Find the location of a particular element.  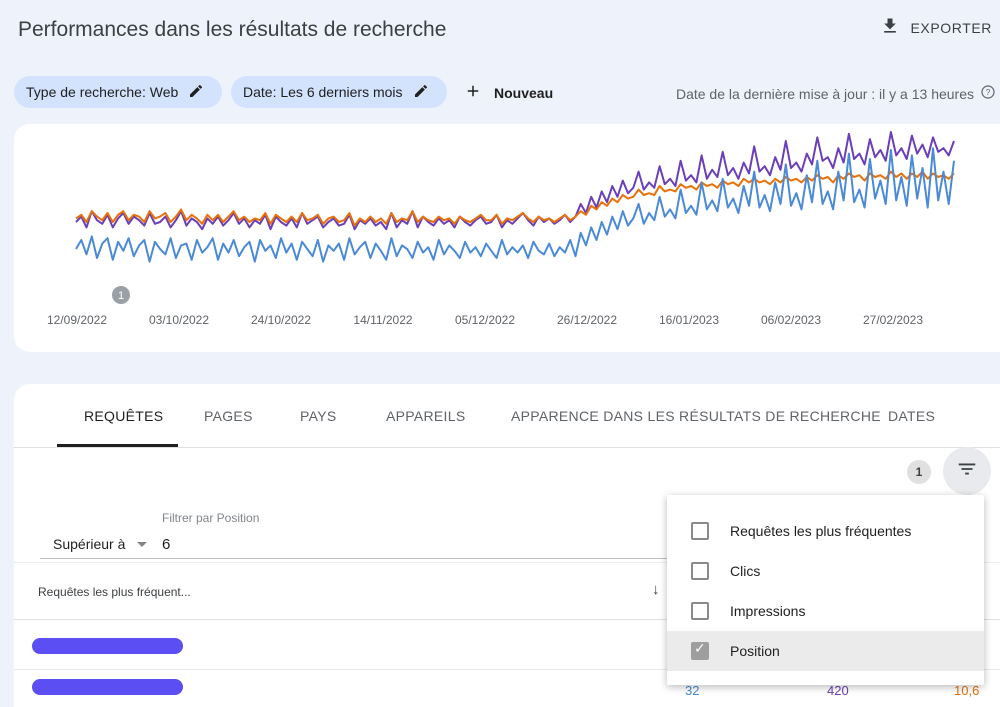

new-filter-button: Nouveau is located at coordinates (508, 92).